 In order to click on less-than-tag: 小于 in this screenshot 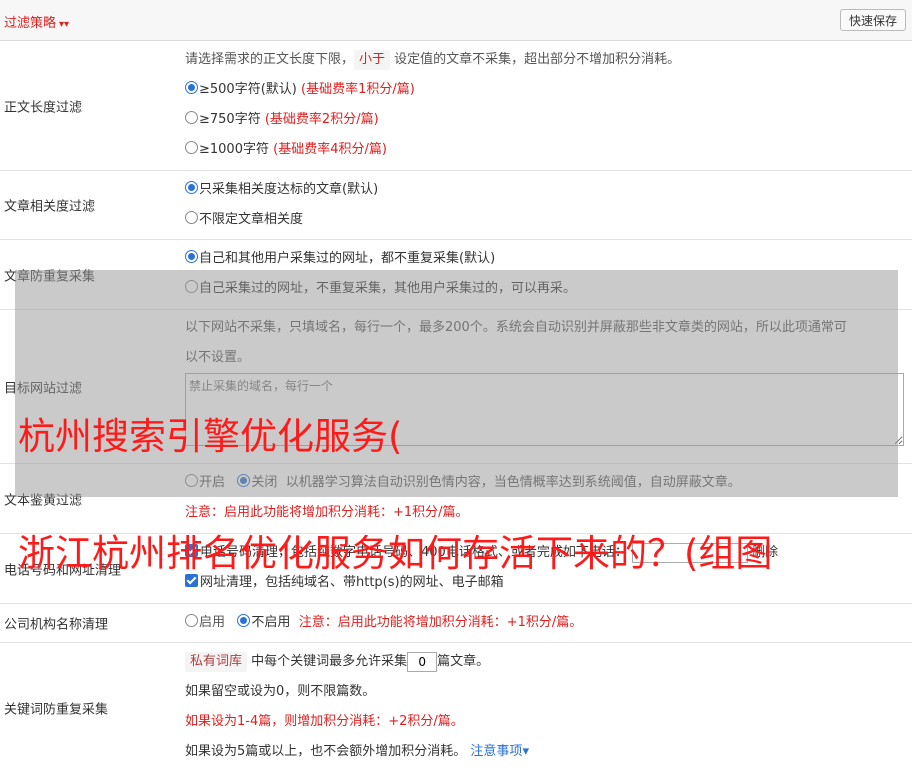, I will do `click(372, 60)`.